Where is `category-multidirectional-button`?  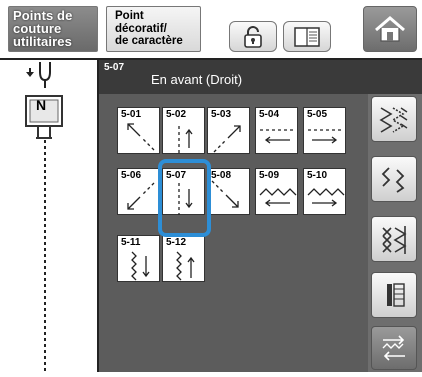
category-multidirectional-button is located at coordinates (394, 348).